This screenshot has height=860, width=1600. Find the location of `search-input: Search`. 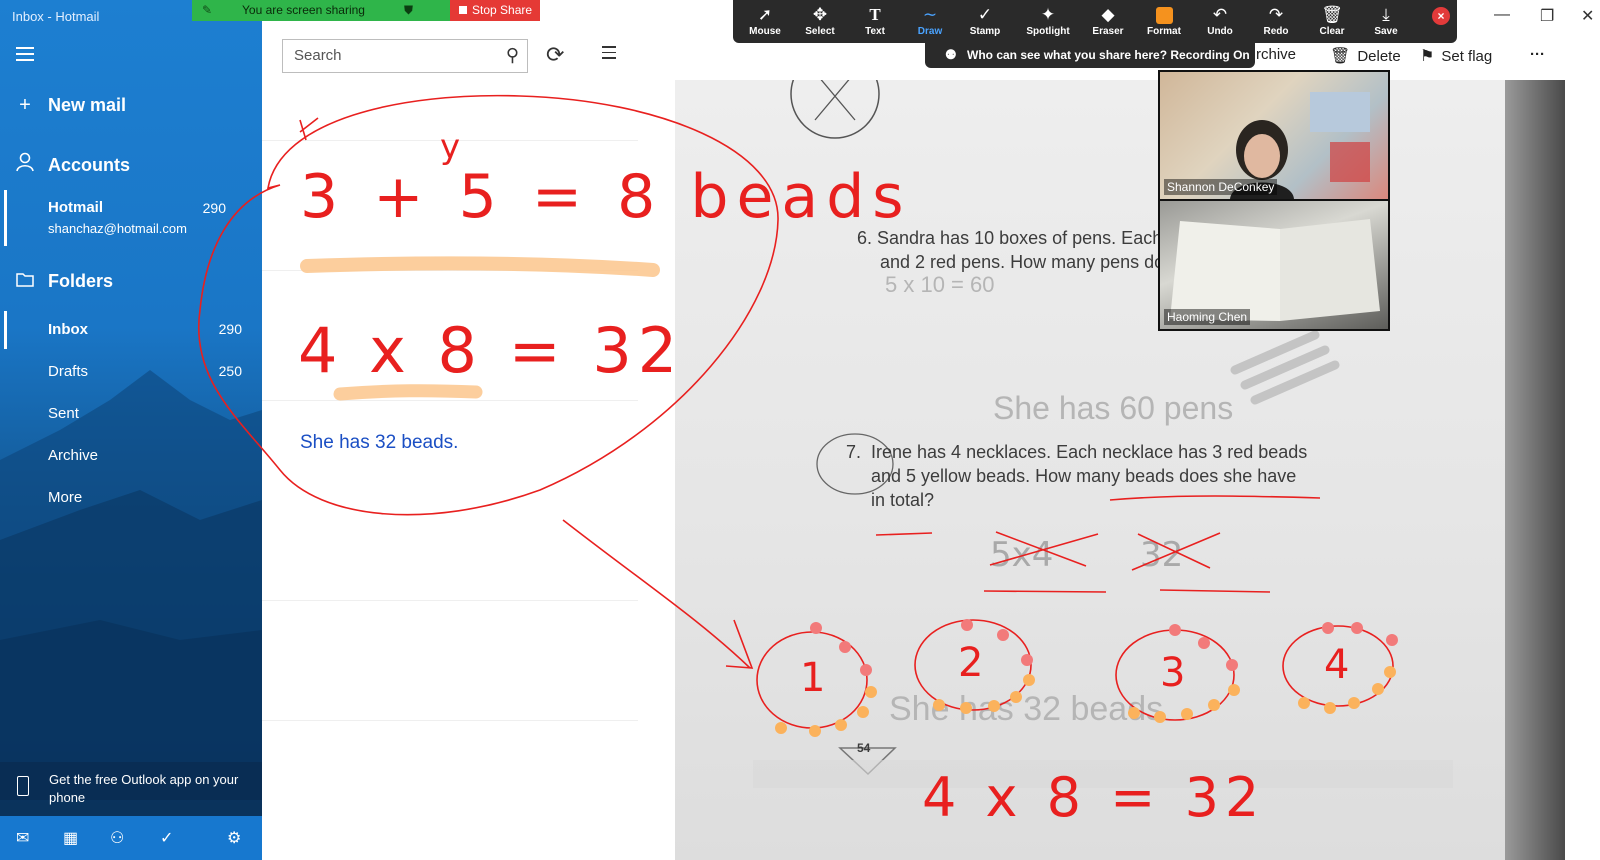

search-input: Search is located at coordinates (318, 55).